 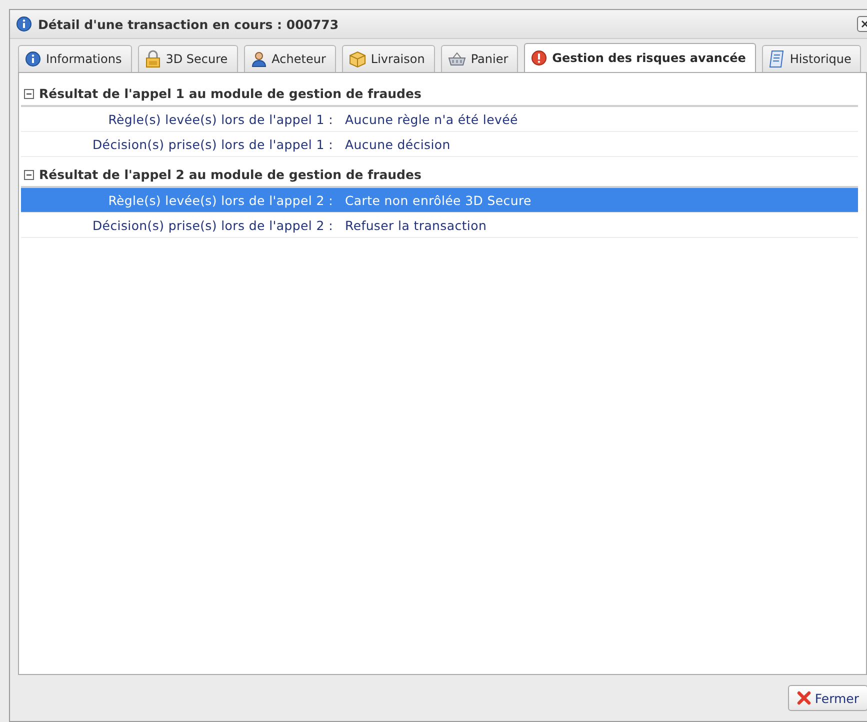 I want to click on table-row: Décision(s) prise(s) lors de l'appel 2 : Refuser la transaction, so click(x=439, y=225).